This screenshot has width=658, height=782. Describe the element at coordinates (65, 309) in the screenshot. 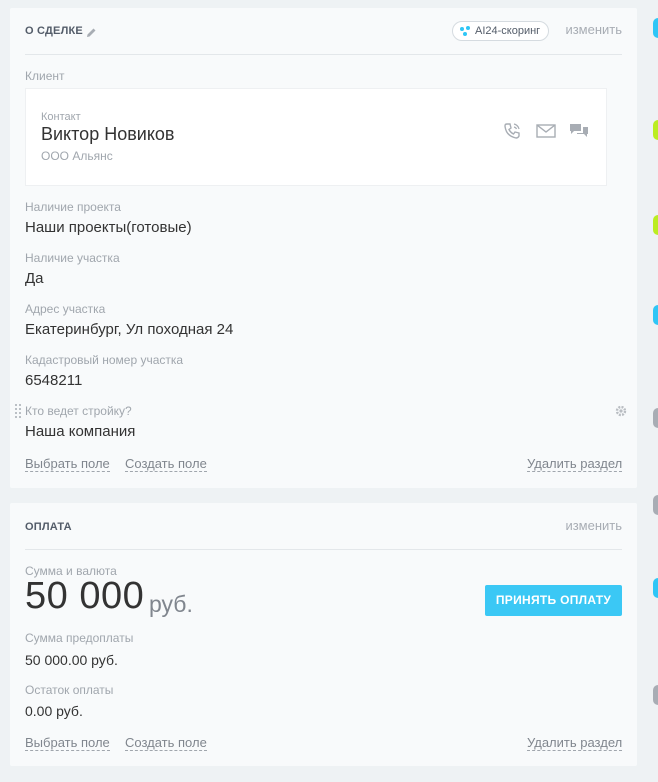

I see `field-label: Адрес участка` at that location.